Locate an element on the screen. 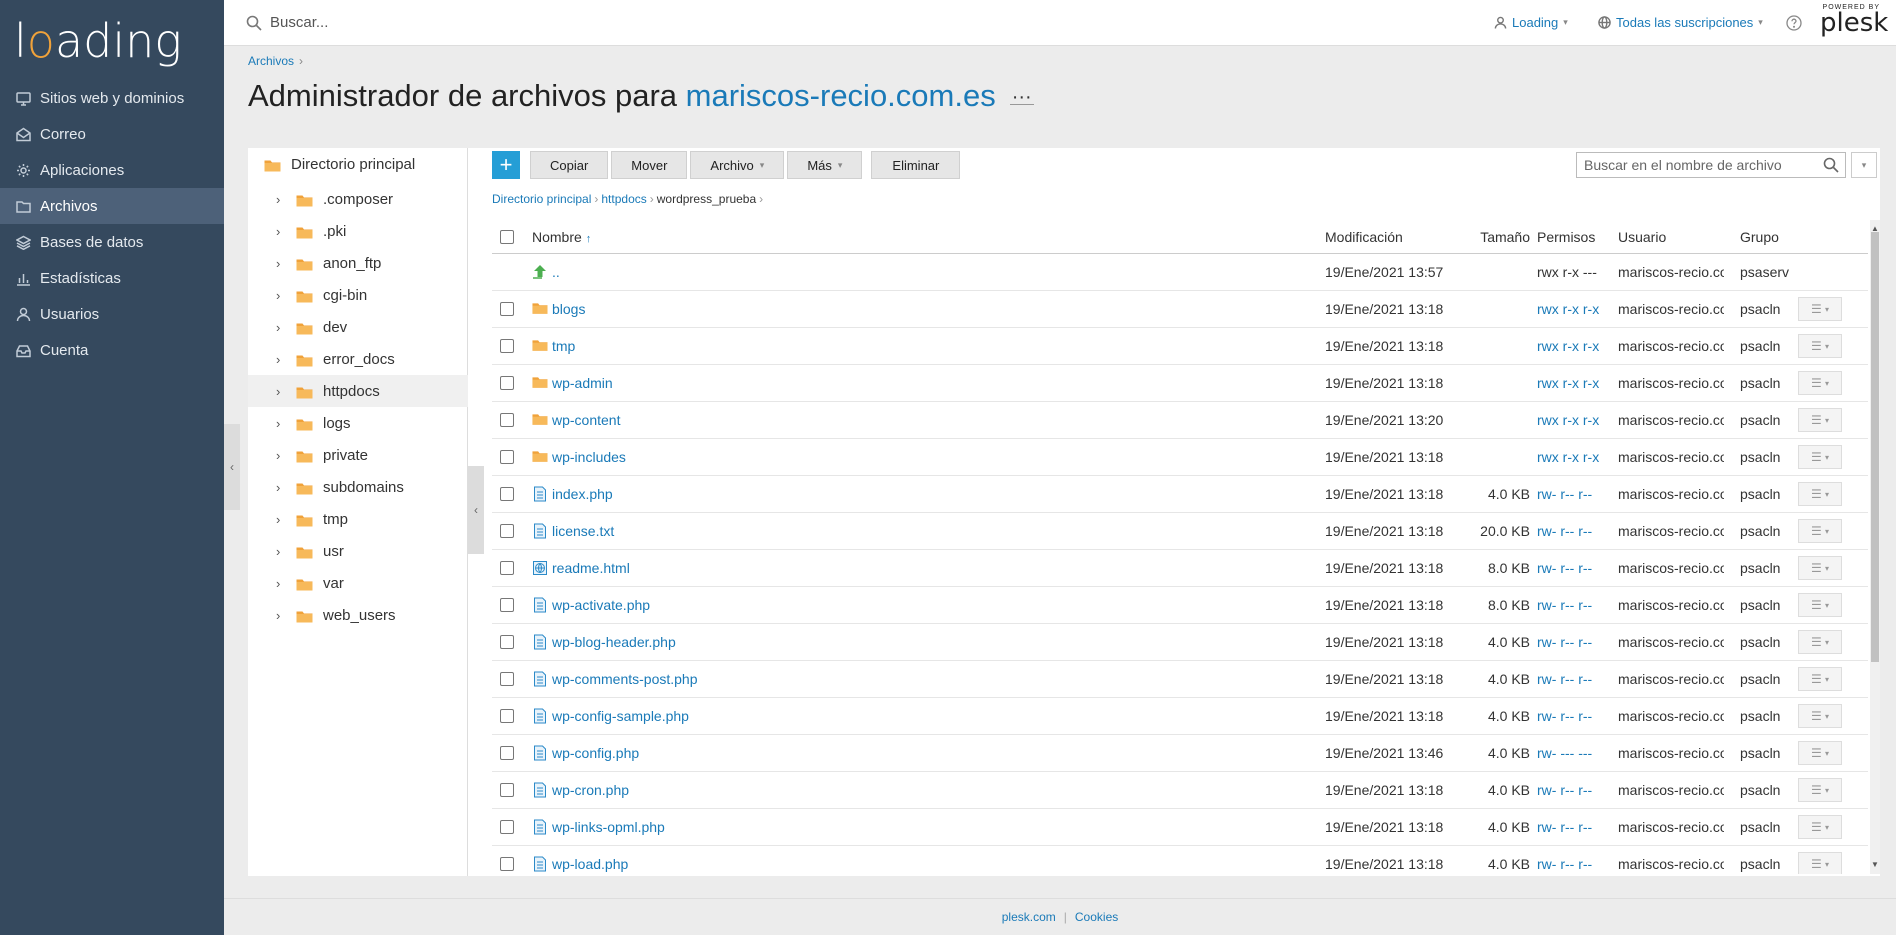 This screenshot has height=935, width=1896. column-permissions: Permisos is located at coordinates (1566, 237).